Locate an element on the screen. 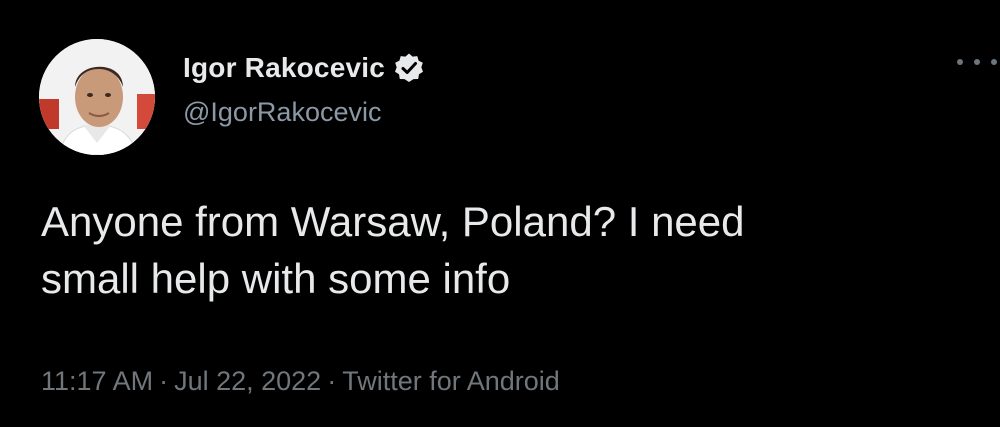  profile-photo-icon is located at coordinates (97, 97).